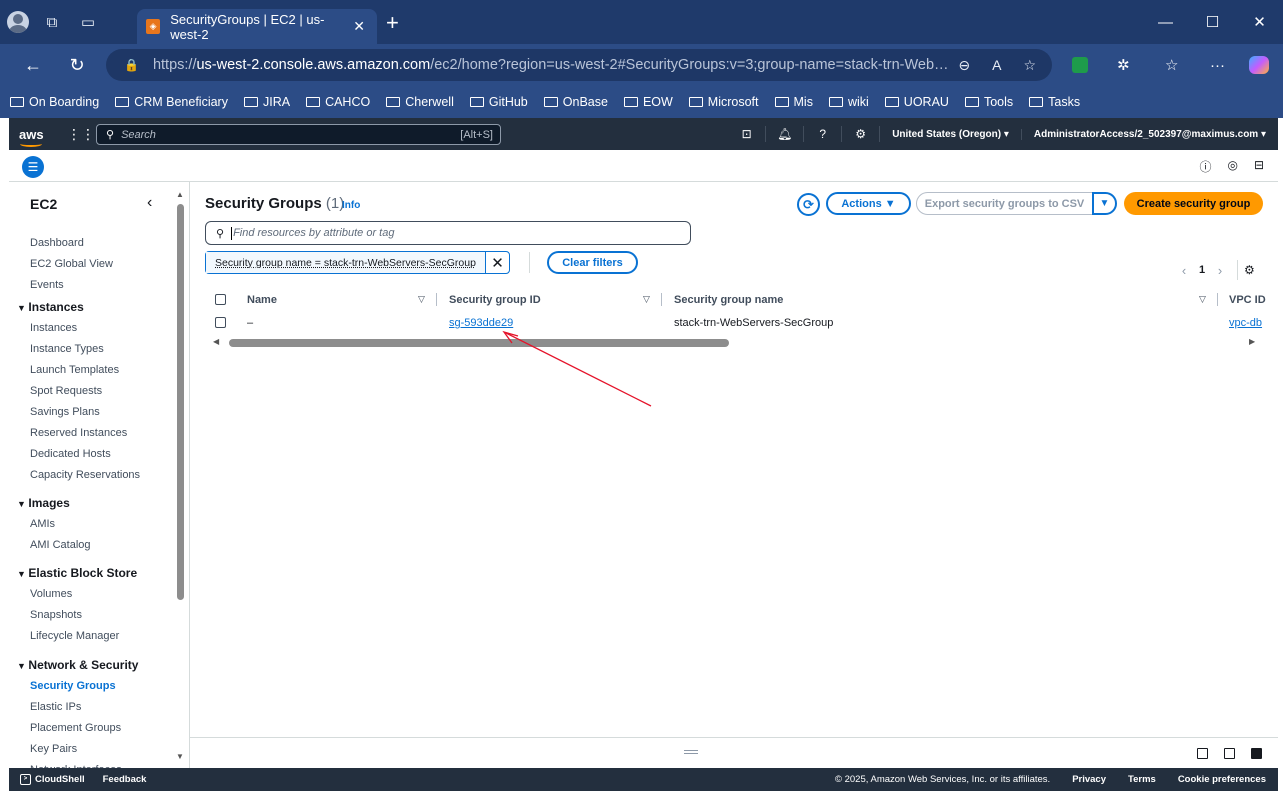  What do you see at coordinates (1004, 203) in the screenshot?
I see `export-csv-button: Export security groups to CSV` at bounding box center [1004, 203].